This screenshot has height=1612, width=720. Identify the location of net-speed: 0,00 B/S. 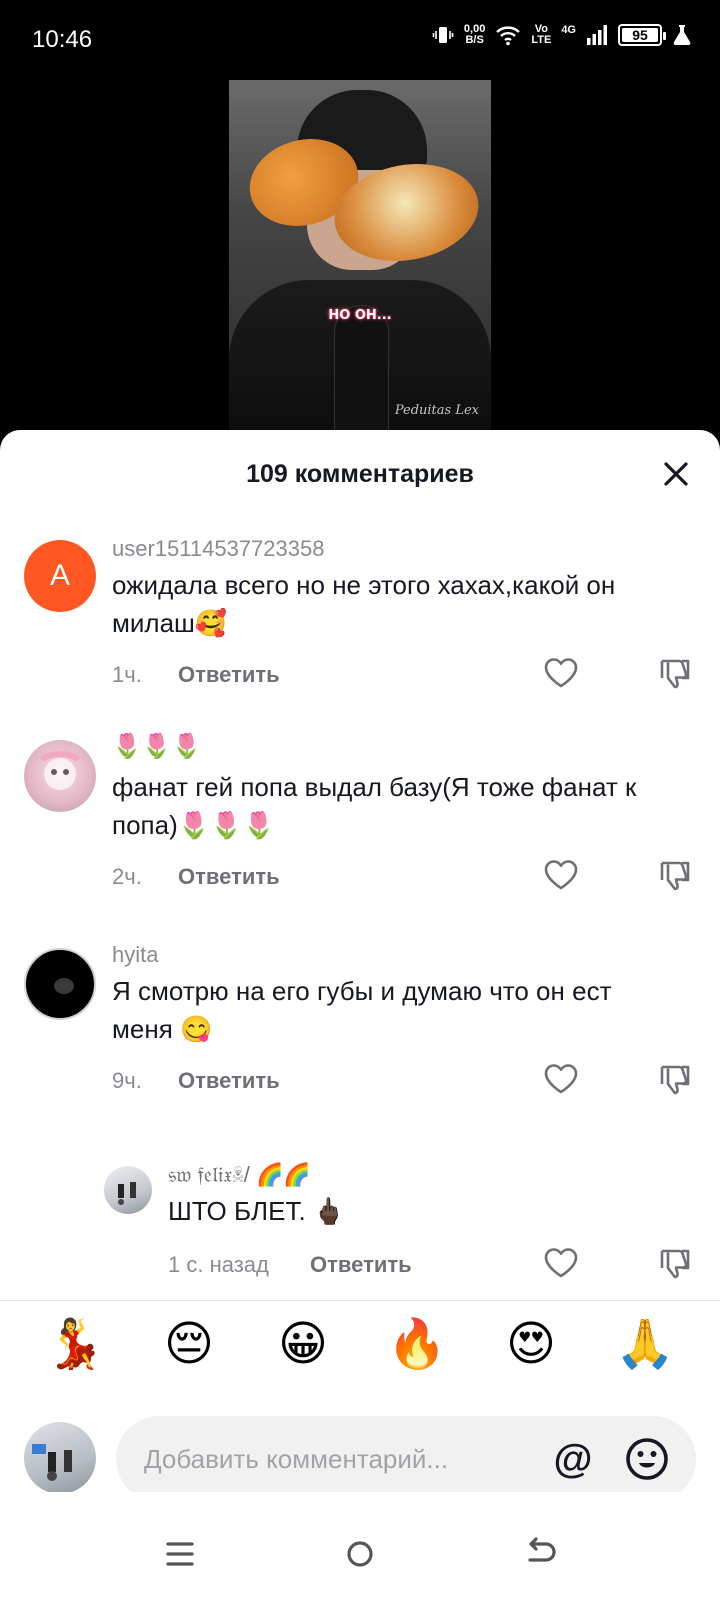
(474, 34).